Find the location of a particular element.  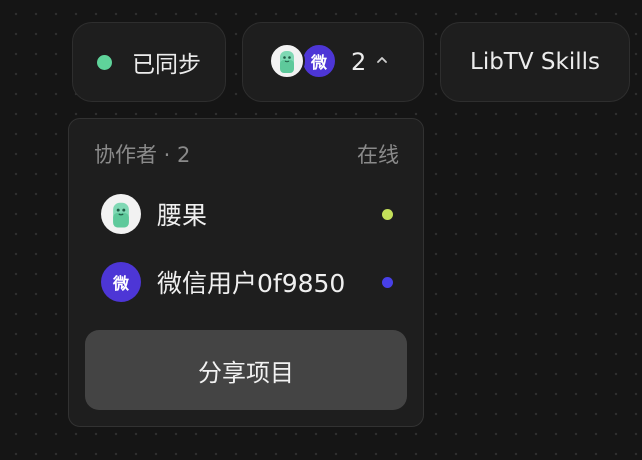

collaborator-count: 2 is located at coordinates (359, 62).